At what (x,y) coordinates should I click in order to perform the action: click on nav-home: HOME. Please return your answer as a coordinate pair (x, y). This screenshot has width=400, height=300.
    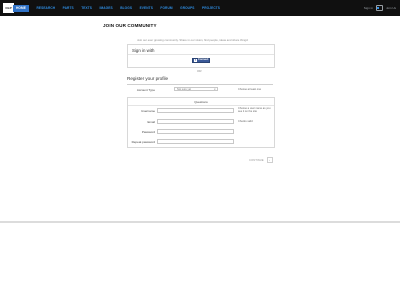
    Looking at the image, I should click on (21, 8).